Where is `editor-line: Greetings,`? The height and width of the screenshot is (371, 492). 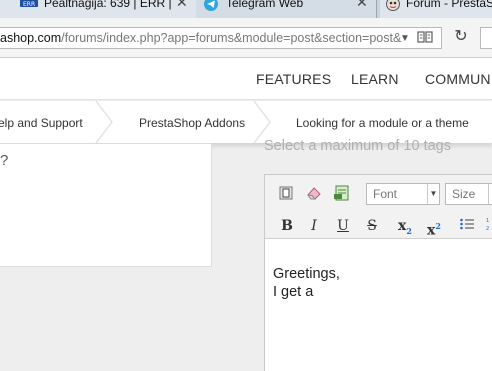
editor-line: Greetings, is located at coordinates (306, 274).